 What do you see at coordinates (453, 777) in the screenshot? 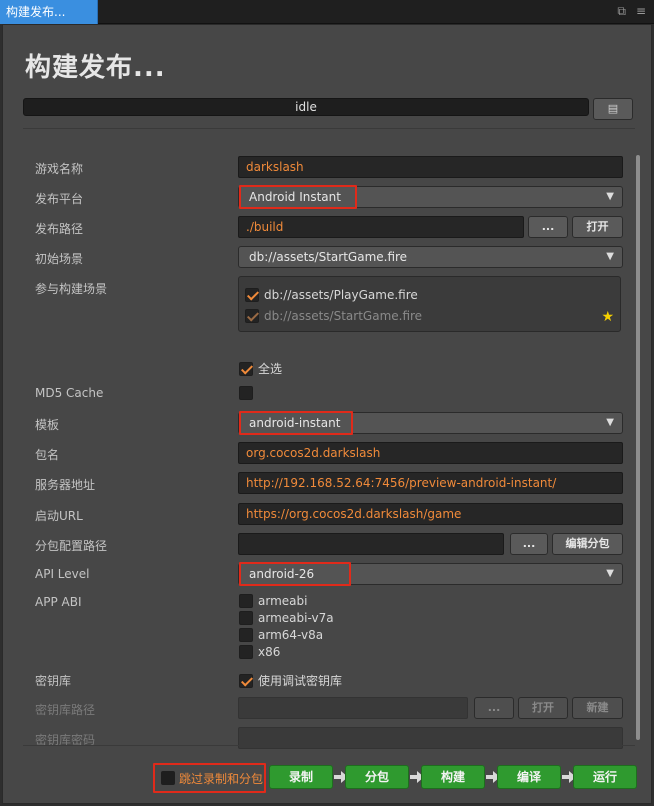
I see `build-button: 构建` at bounding box center [453, 777].